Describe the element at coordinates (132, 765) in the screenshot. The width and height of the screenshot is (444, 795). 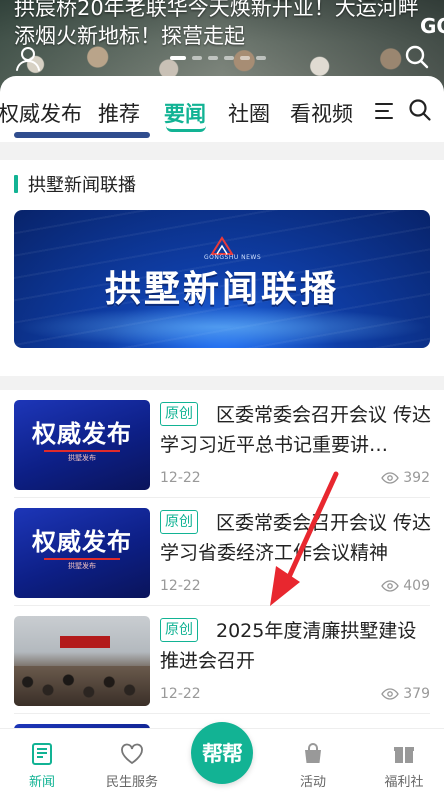
I see `nav-services: 民生服务` at that location.